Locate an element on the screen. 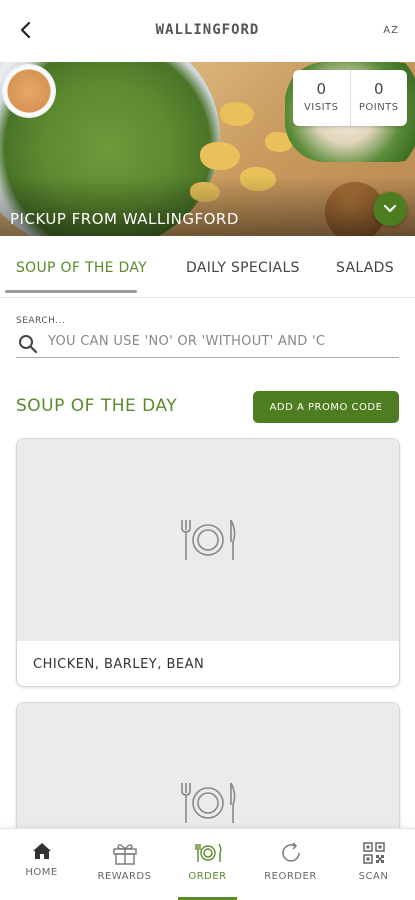 Image resolution: width=415 pixels, height=900 pixels. nav-rewards-label: REWARDS is located at coordinates (124, 876).